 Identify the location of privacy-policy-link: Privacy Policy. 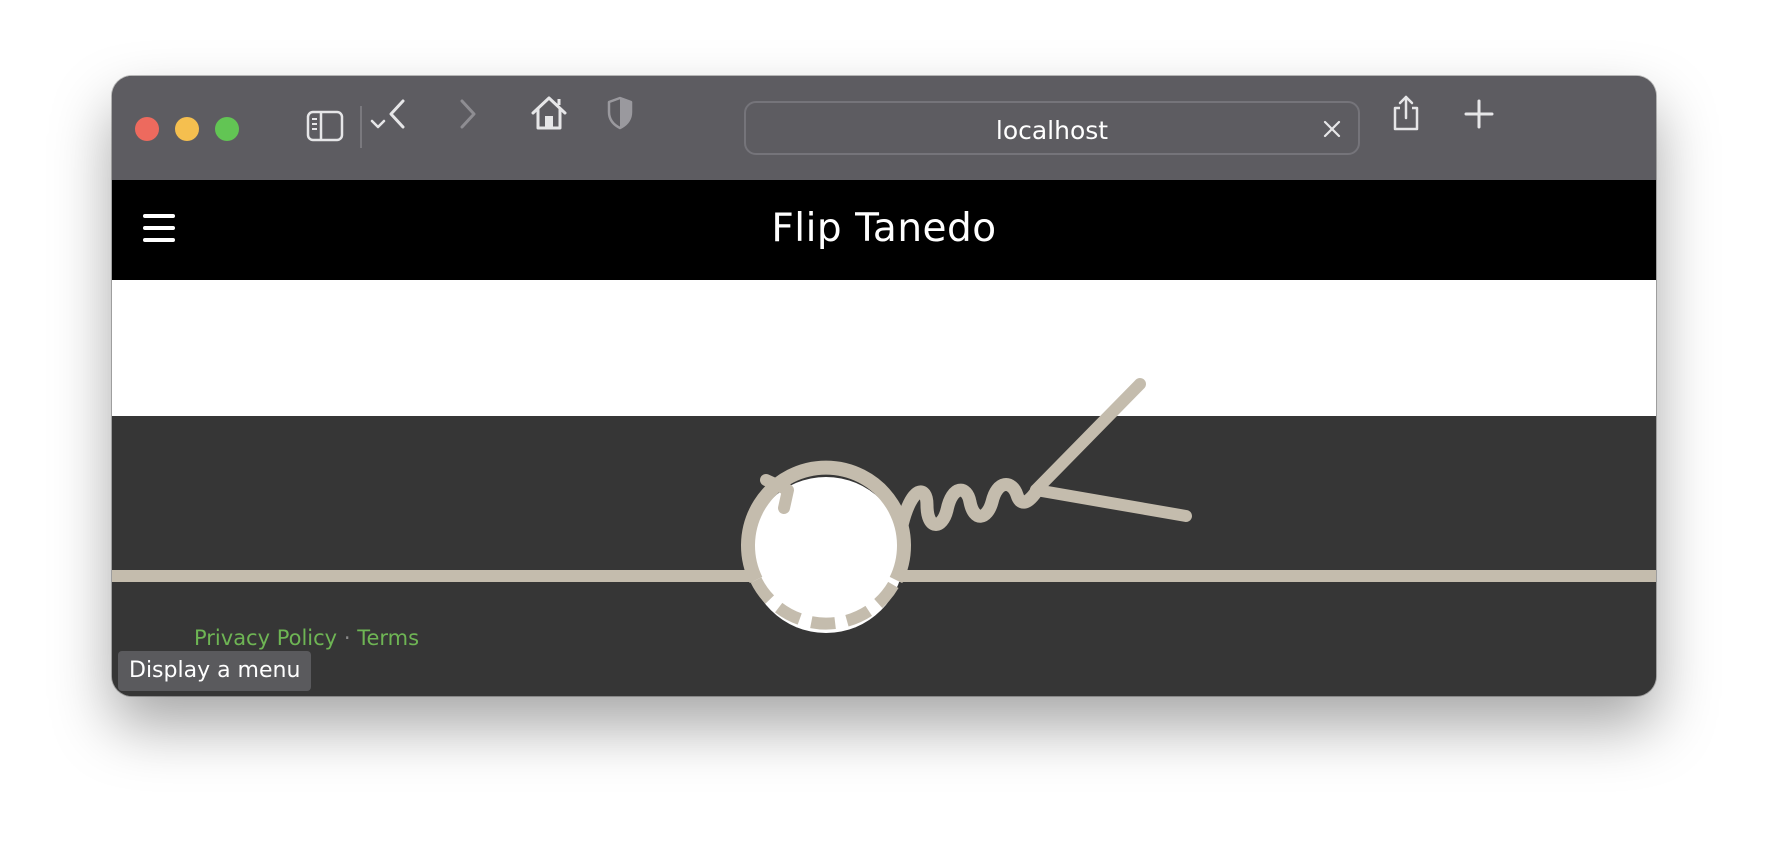
(265, 638).